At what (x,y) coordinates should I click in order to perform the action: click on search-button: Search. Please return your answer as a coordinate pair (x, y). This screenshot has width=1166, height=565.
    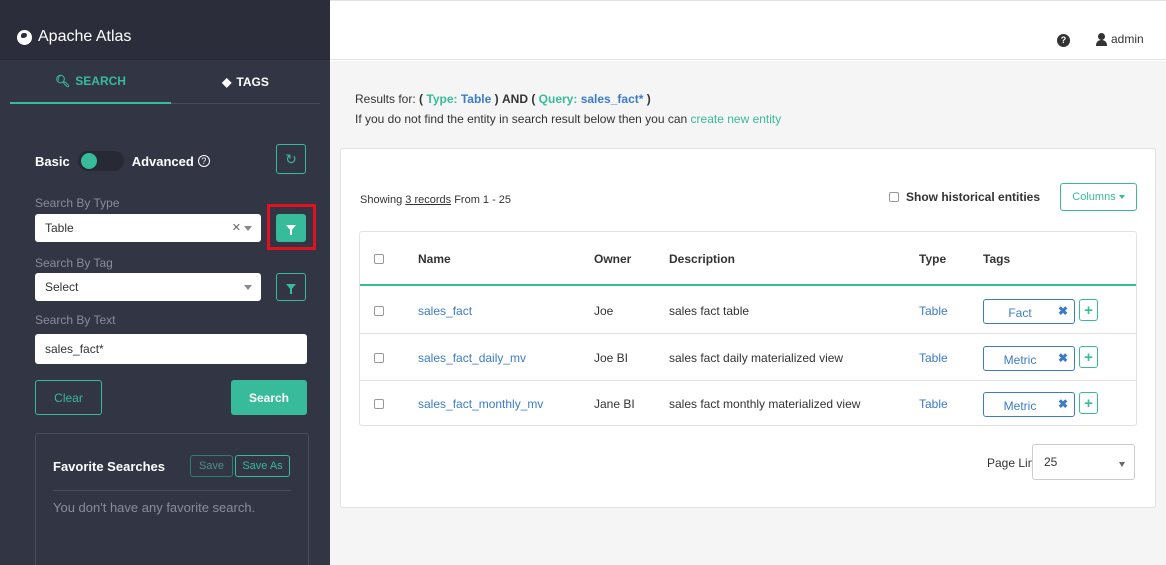
    Looking at the image, I should click on (269, 397).